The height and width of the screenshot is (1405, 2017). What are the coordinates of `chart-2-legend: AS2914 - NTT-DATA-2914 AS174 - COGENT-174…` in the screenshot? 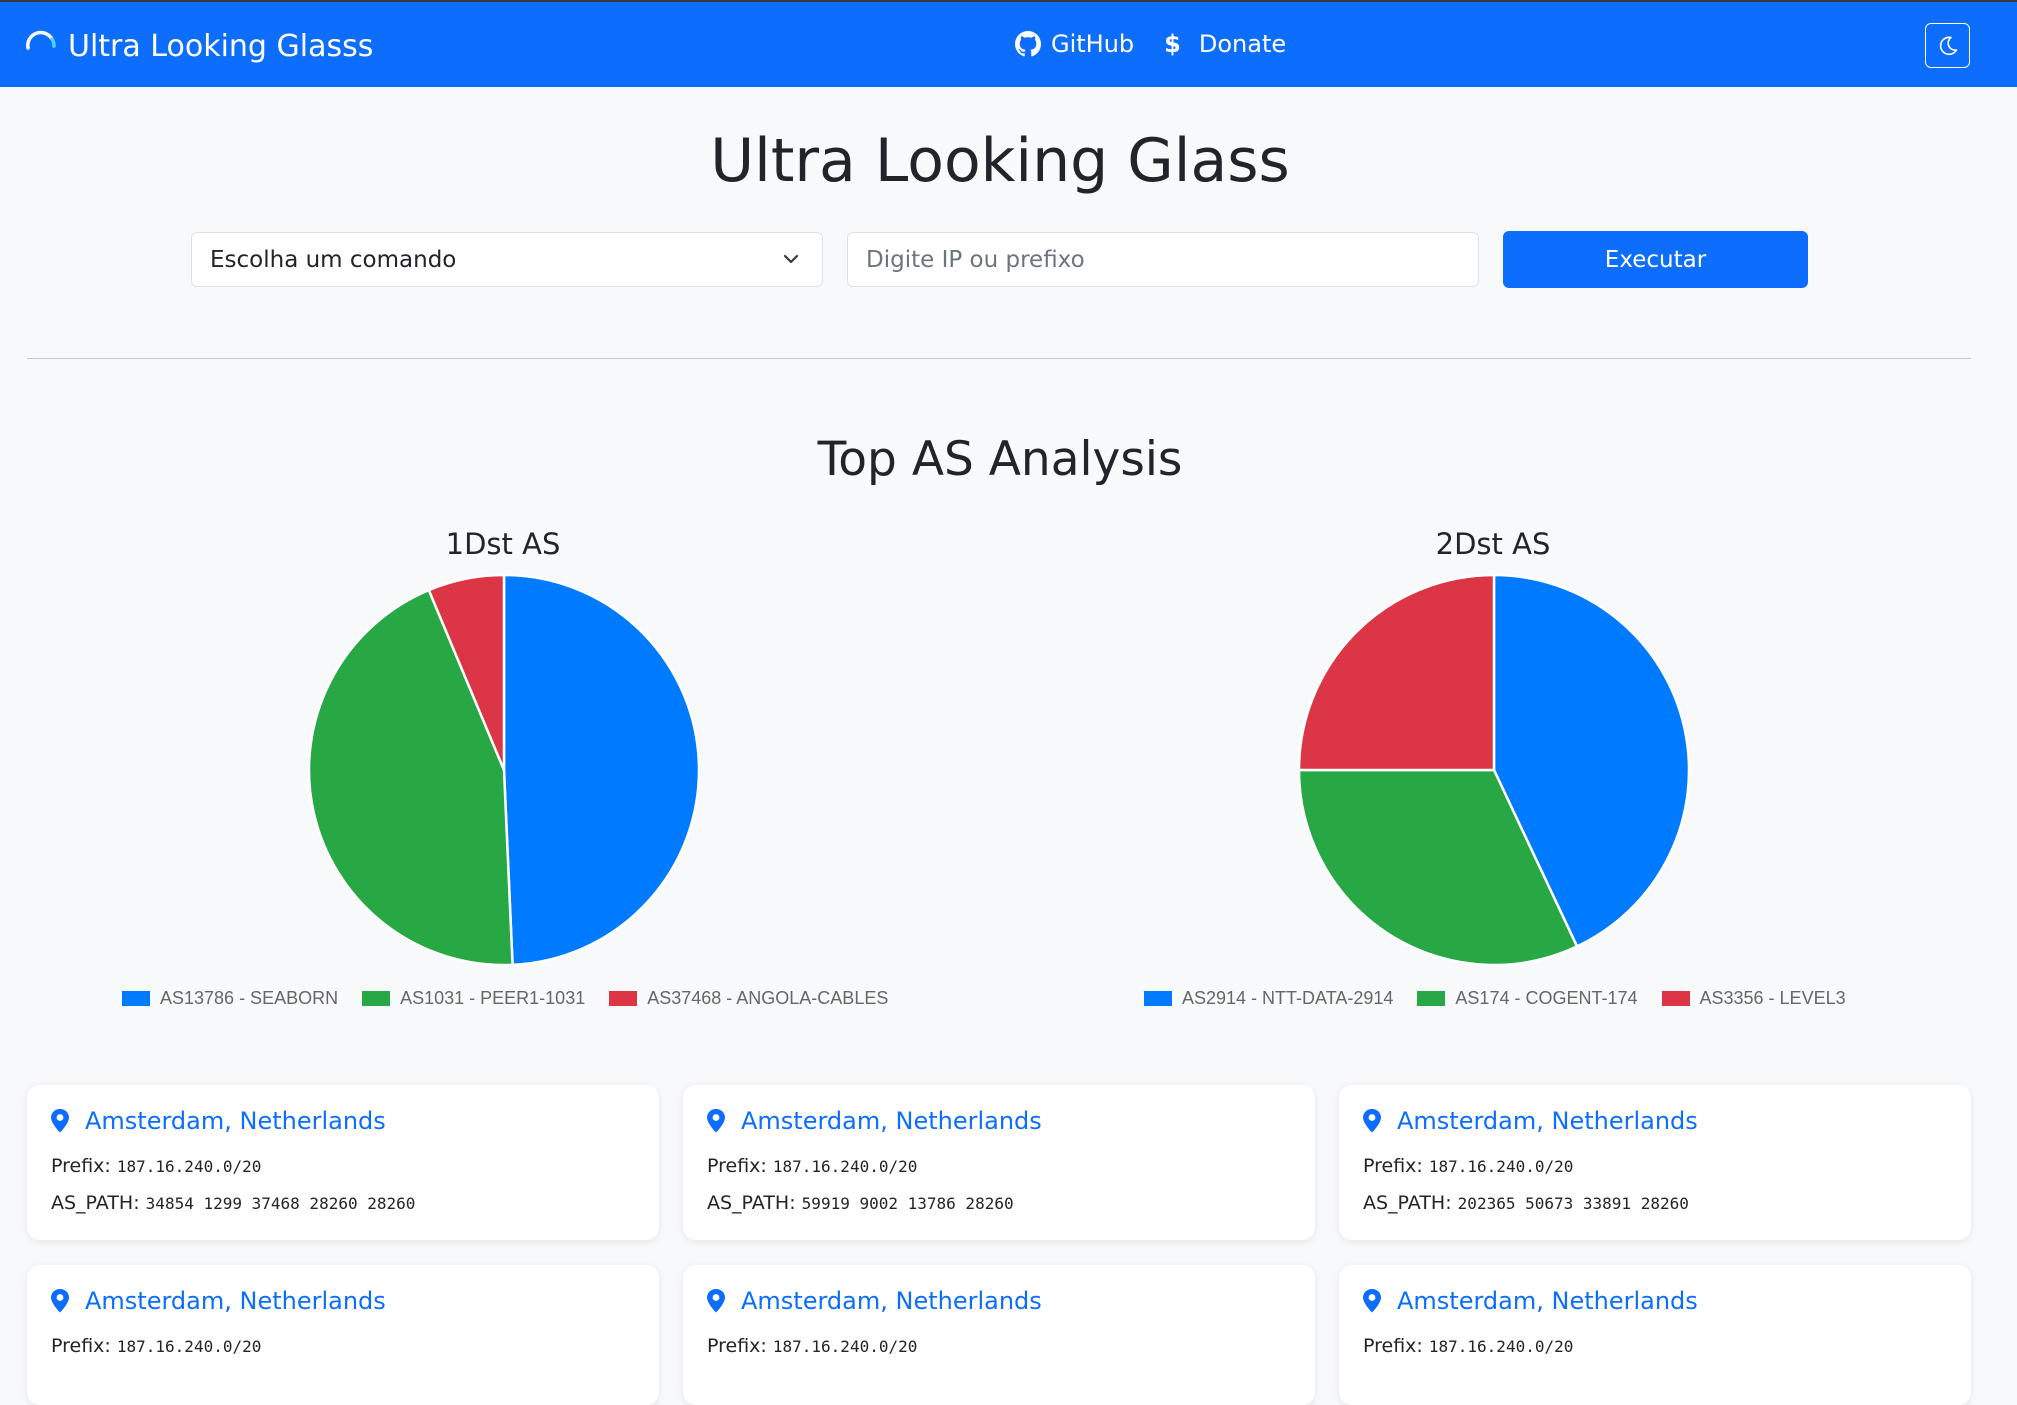 It's located at (1507, 998).